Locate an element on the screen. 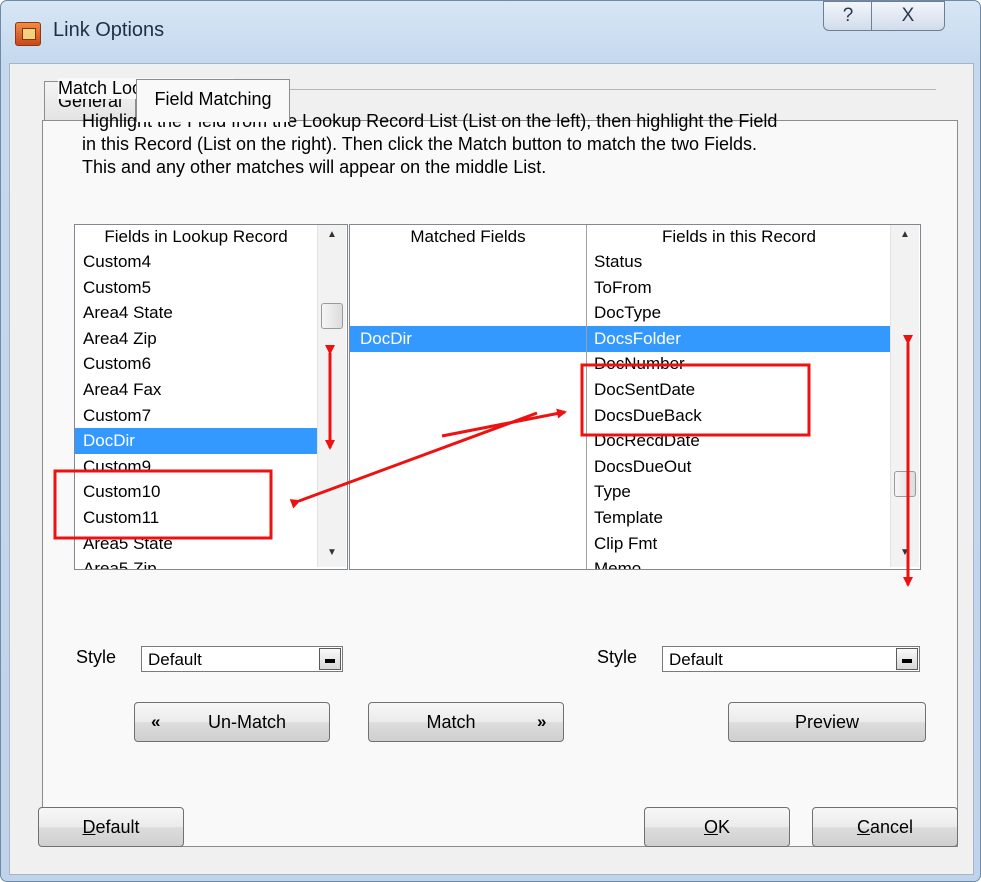 This screenshot has width=981, height=882. unmatch-label: Un-Match is located at coordinates (247, 722).